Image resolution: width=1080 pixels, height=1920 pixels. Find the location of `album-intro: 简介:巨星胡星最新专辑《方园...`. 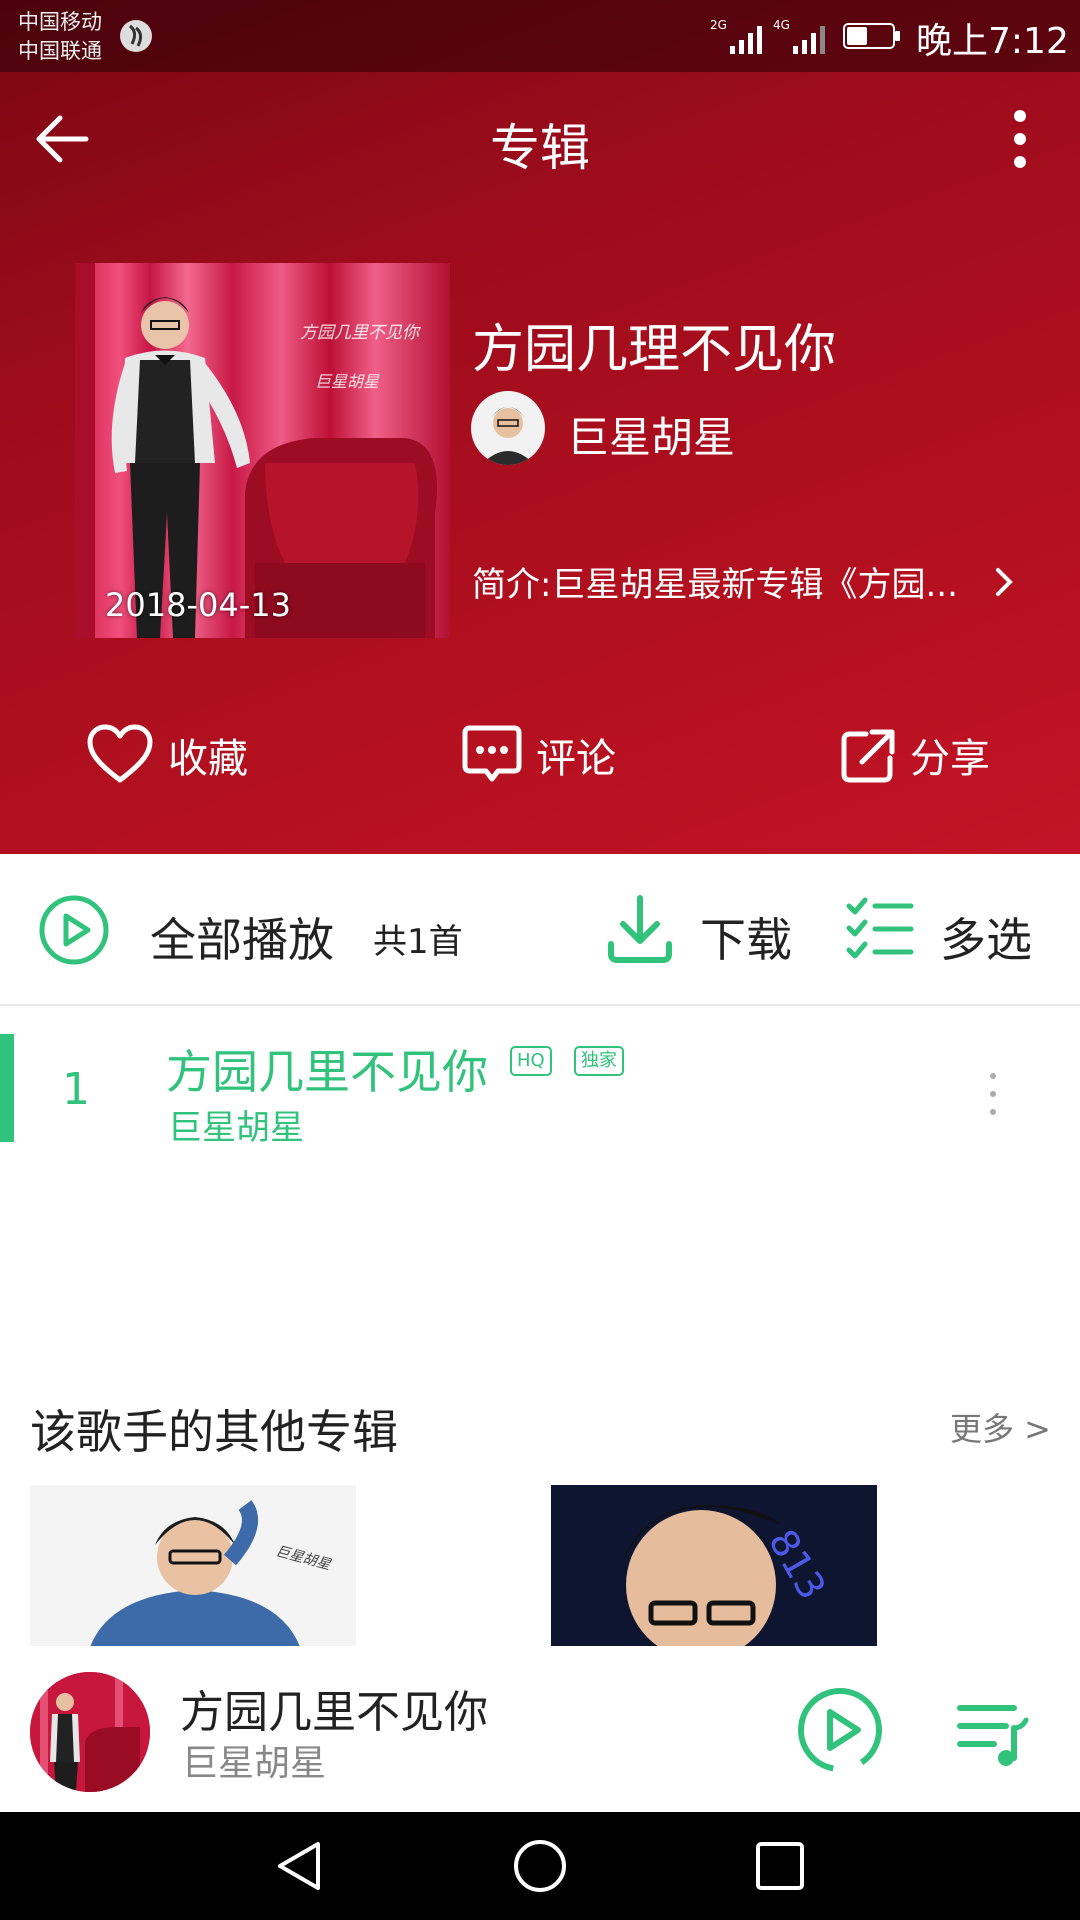

album-intro: 简介:巨星胡星最新专辑《方园... is located at coordinates (722, 581).